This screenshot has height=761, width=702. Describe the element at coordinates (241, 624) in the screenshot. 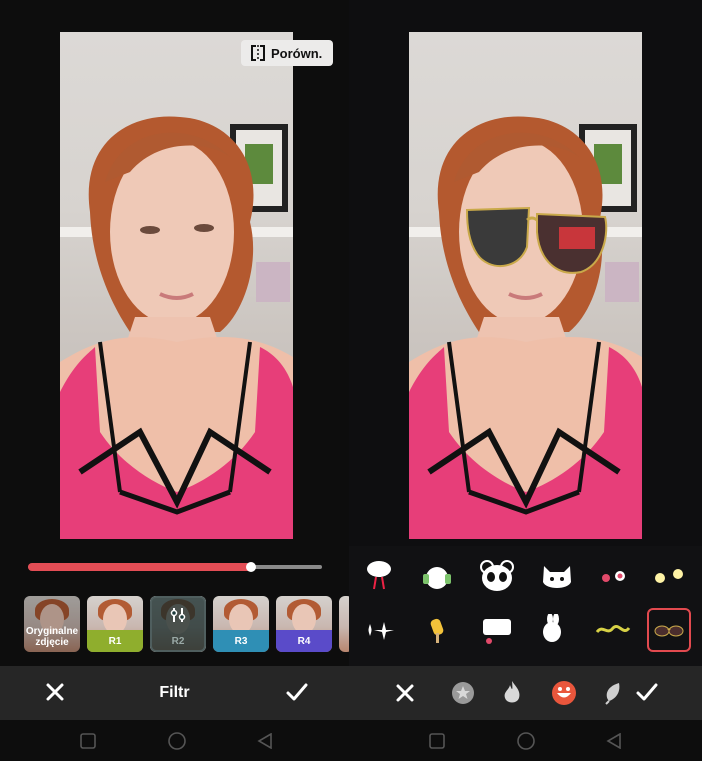

I see `filter-thumbnail-3: R3` at that location.